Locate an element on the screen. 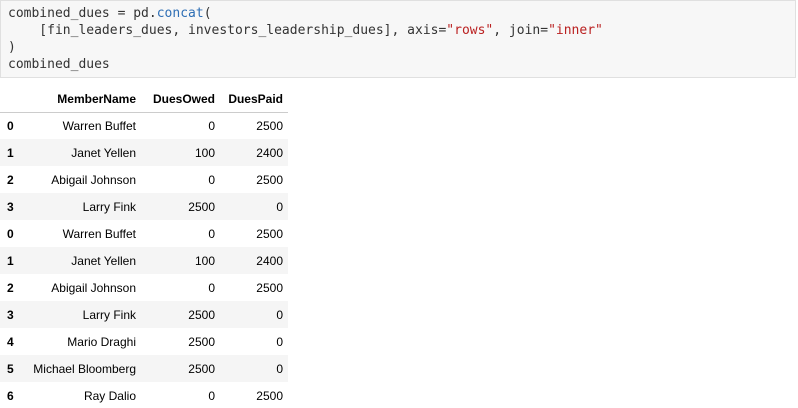 This screenshot has height=408, width=798. table-row: 4 Mario Draghi 2500 0 is located at coordinates (144, 341).